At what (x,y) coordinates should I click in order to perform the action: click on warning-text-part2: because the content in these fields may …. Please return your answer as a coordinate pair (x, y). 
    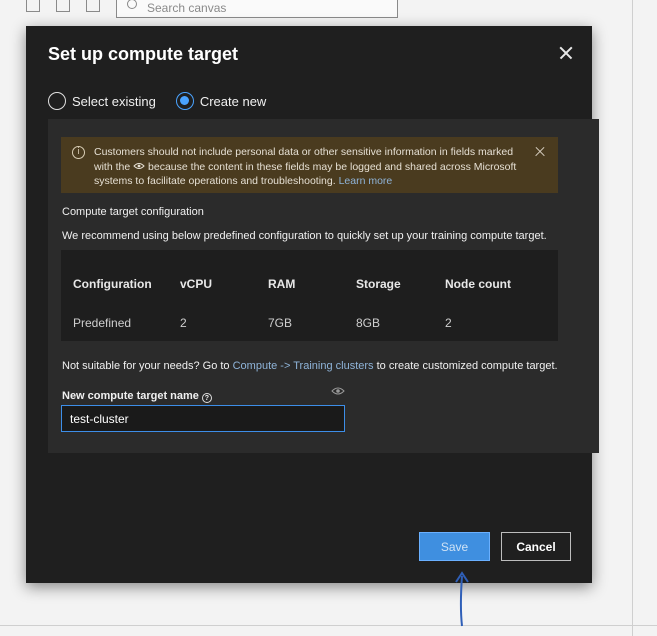
    Looking at the image, I should click on (305, 174).